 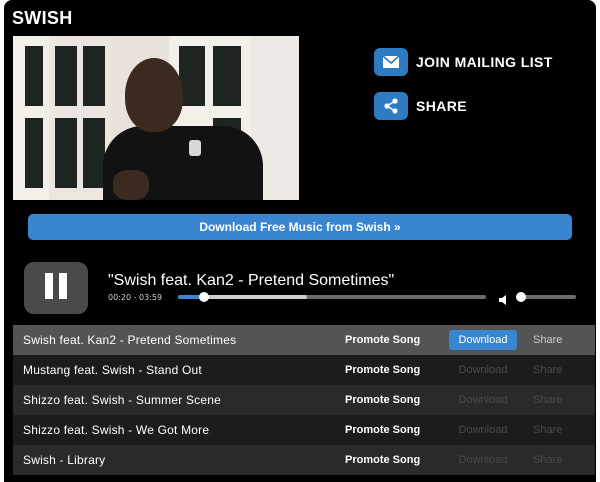 What do you see at coordinates (122, 400) in the screenshot?
I see `track-title: Shizzo feat. Swish - Summer Scene` at bounding box center [122, 400].